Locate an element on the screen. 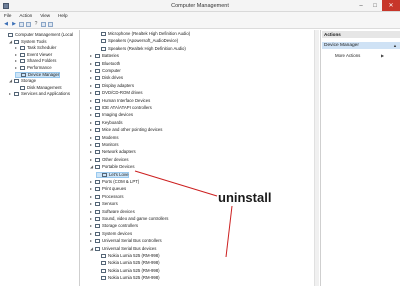  device-item-row: ▸ Mice and other pointing devices is located at coordinates (126, 130).